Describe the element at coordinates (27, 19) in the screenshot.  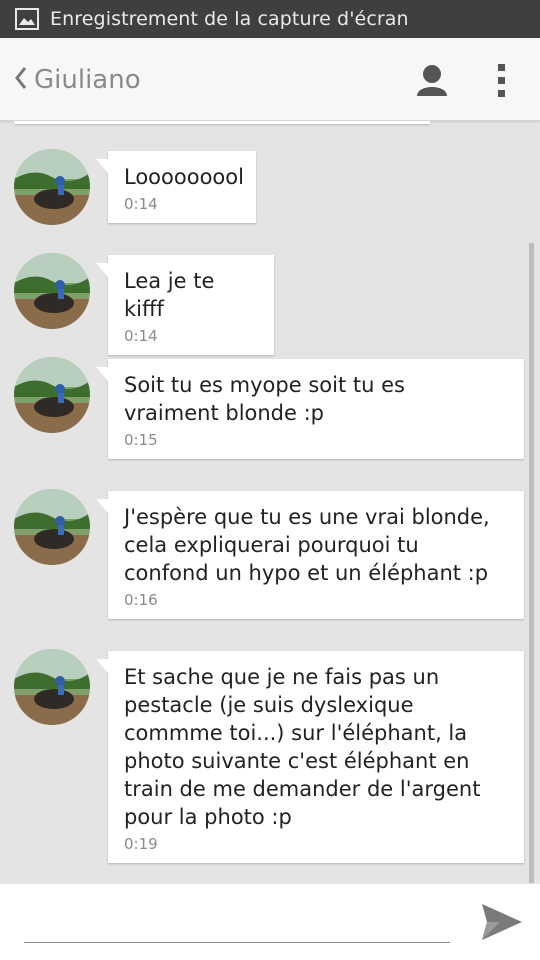
I see `image-icon` at that location.